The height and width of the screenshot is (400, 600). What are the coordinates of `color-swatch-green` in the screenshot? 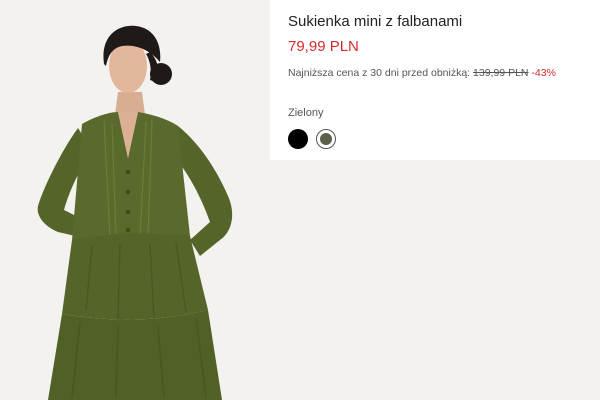 It's located at (326, 139).